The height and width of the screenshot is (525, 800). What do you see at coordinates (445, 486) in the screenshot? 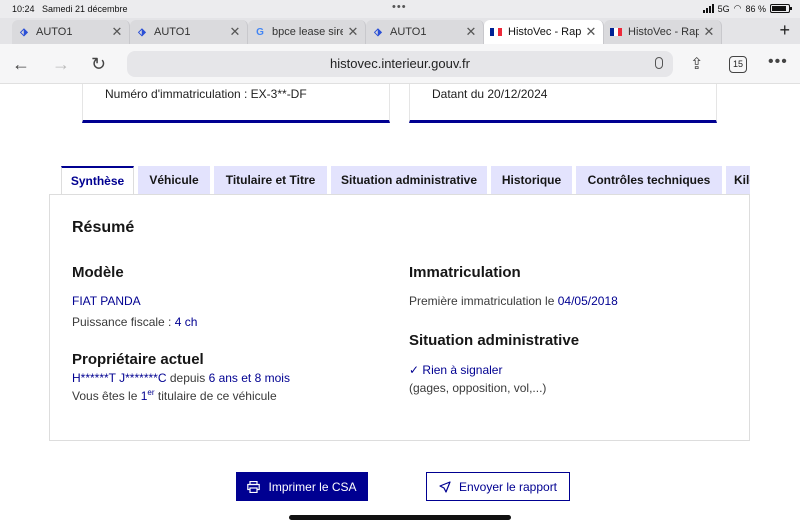
I see `send-icon` at bounding box center [445, 486].